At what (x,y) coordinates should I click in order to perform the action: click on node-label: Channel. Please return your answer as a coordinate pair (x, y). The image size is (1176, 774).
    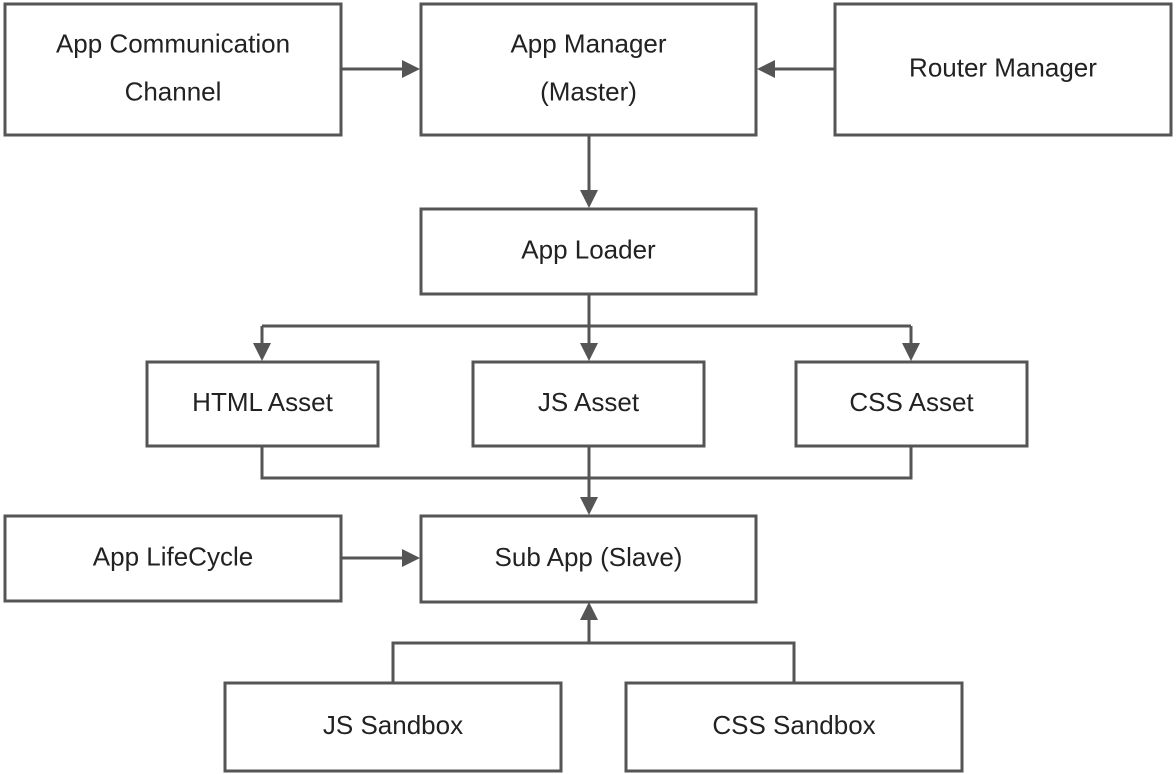
    Looking at the image, I should click on (173, 91).